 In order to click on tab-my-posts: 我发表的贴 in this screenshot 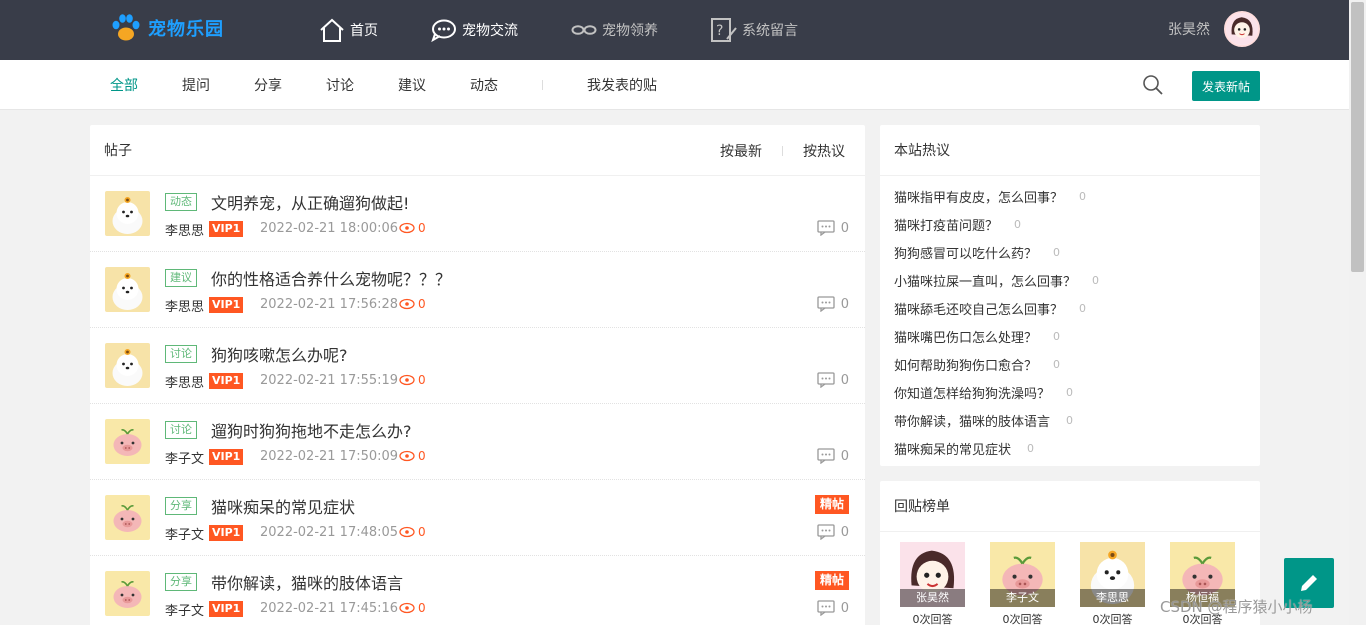, I will do `click(622, 85)`.